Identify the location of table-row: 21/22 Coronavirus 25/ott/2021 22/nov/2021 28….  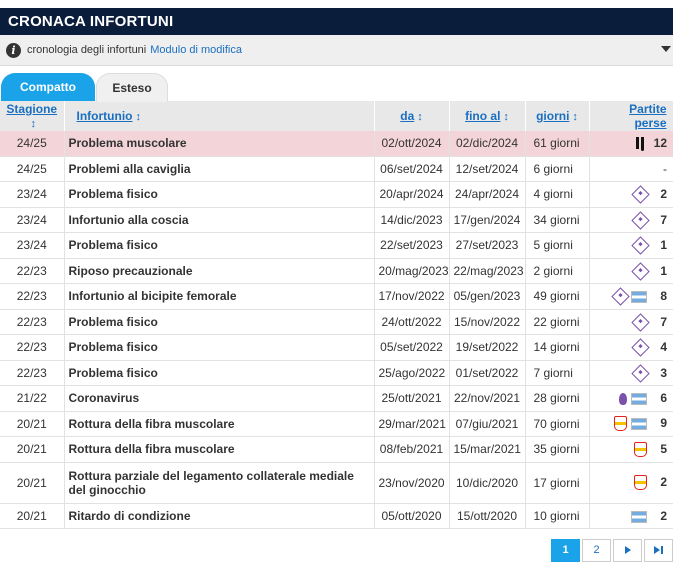
(336, 398).